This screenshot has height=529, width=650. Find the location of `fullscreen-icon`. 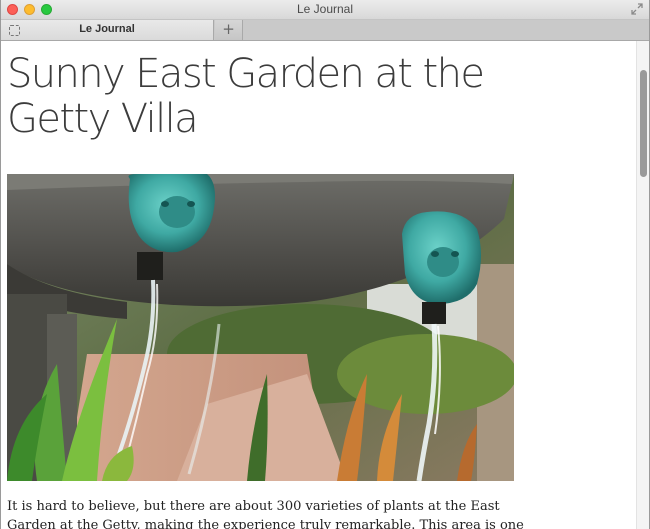

fullscreen-icon is located at coordinates (637, 9).